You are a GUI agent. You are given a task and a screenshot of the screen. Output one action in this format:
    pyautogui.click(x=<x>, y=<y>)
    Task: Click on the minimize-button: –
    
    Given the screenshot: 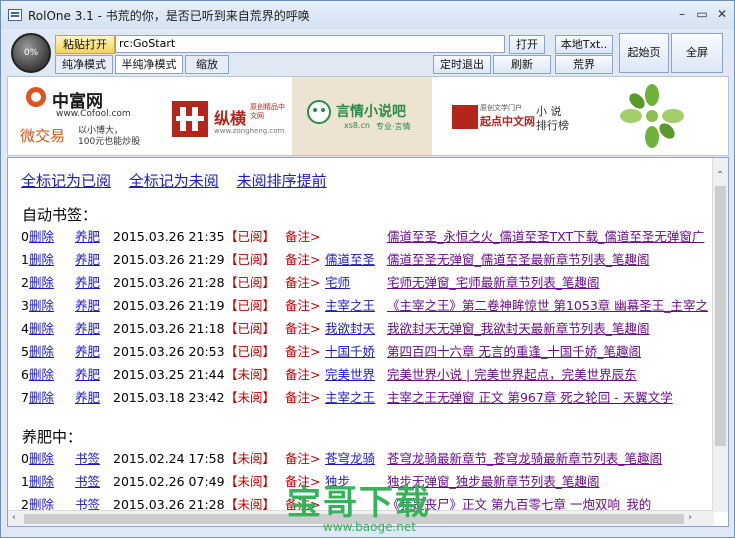 What is the action you would take?
    pyautogui.click(x=682, y=14)
    